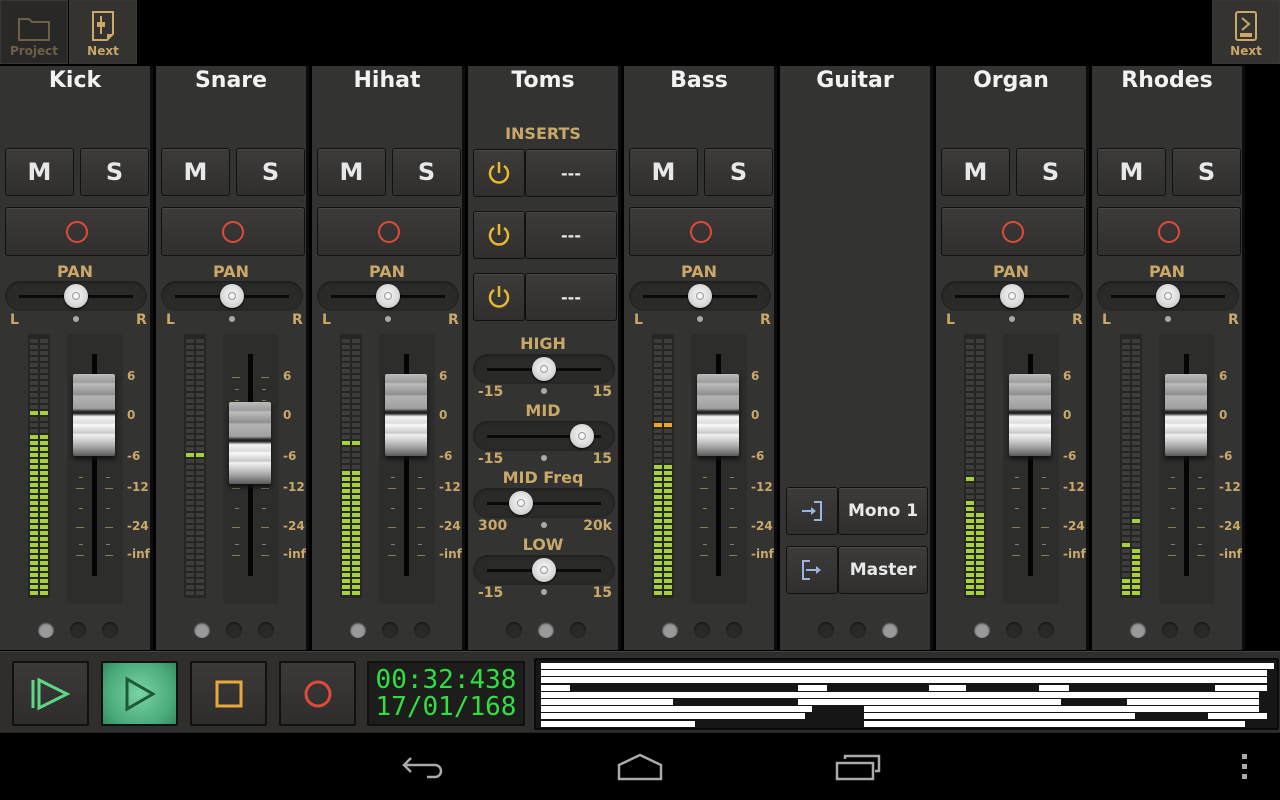  I want to click on channel-name: Rhodes, so click(1167, 81).